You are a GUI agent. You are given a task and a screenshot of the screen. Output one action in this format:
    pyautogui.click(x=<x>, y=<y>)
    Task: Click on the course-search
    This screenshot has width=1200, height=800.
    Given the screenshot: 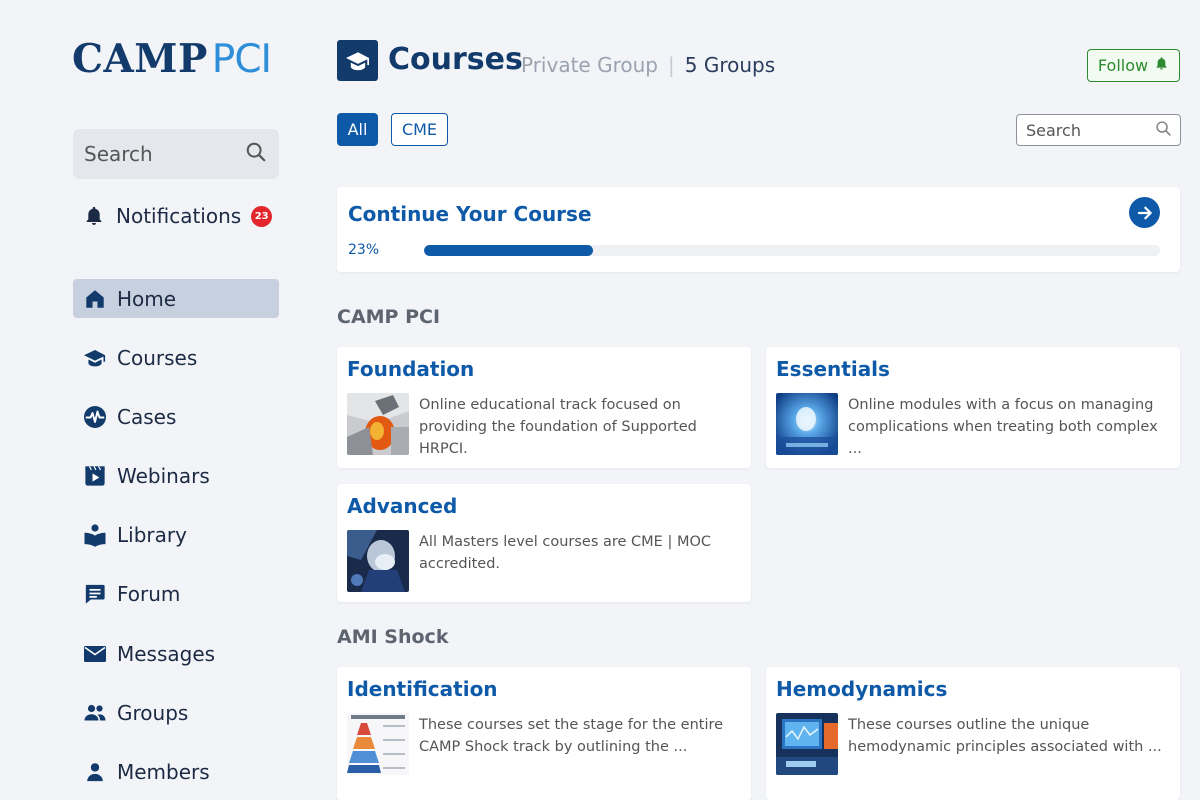 What is the action you would take?
    pyautogui.click(x=1098, y=130)
    